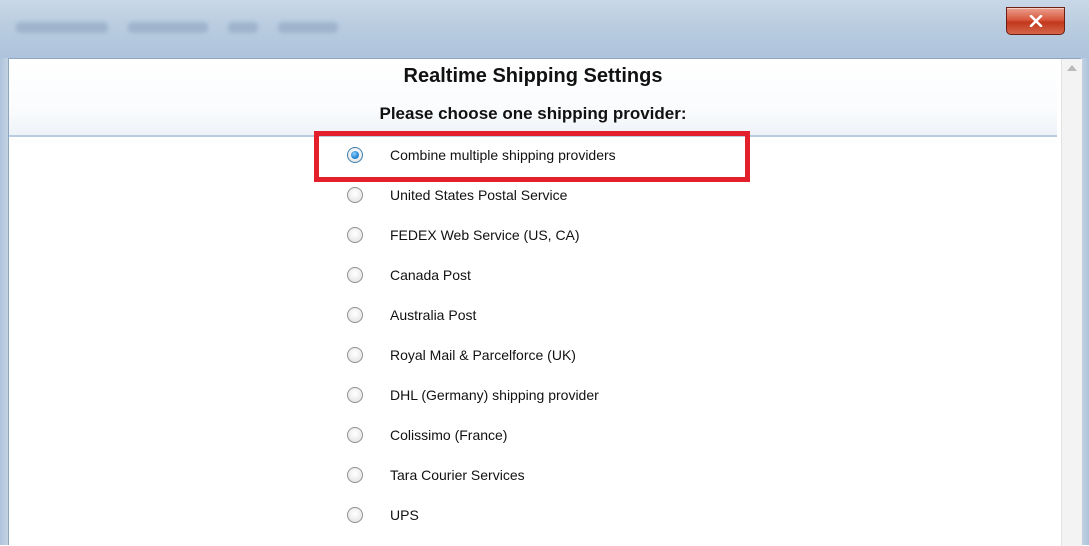 The height and width of the screenshot is (546, 1089). I want to click on vertical-scrollbar, so click(1071, 302).